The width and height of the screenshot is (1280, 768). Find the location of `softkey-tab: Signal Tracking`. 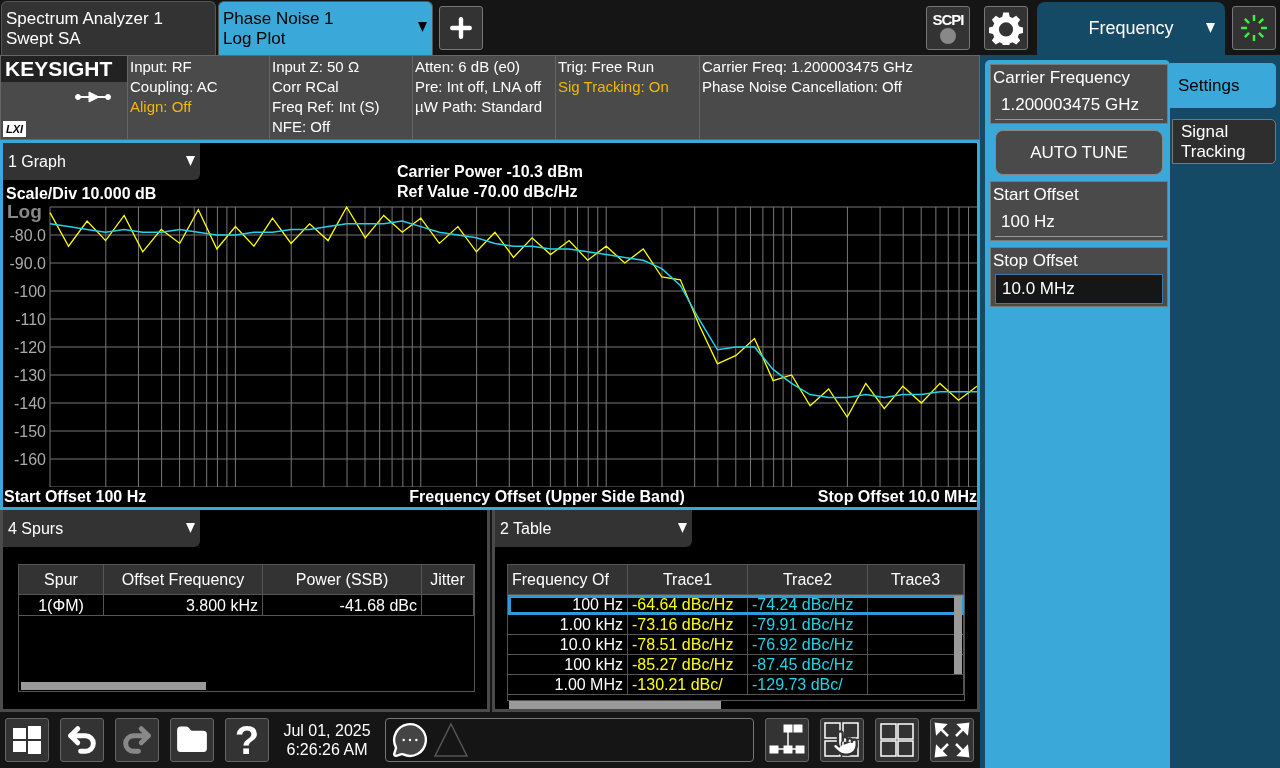

softkey-tab: Signal Tracking is located at coordinates (1224, 141).